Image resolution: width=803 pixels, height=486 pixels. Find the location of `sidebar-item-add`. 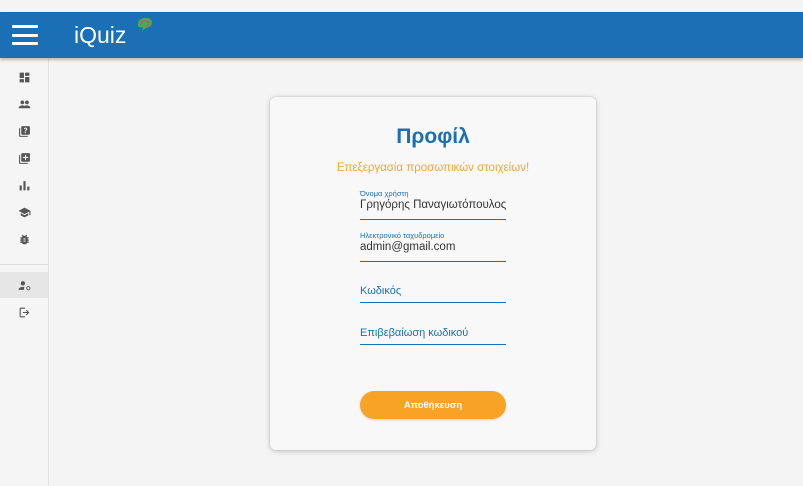

sidebar-item-add is located at coordinates (24, 158).